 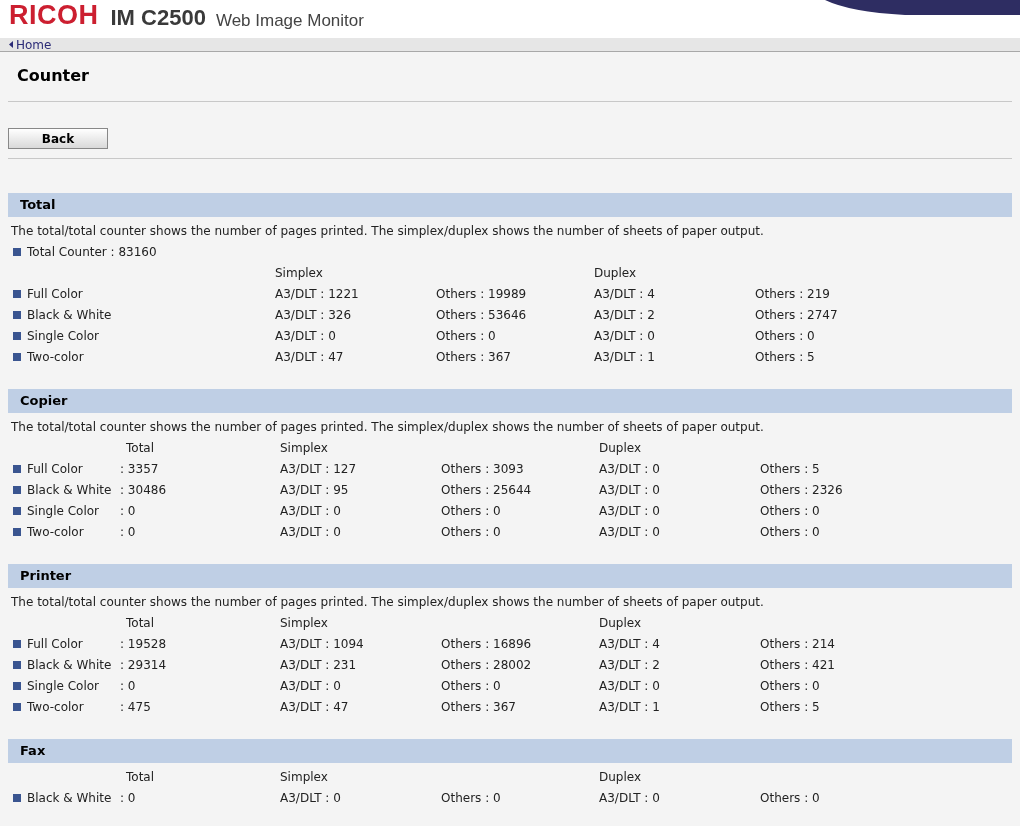 I want to click on table-cell-text: Others : 25644, so click(x=487, y=490).